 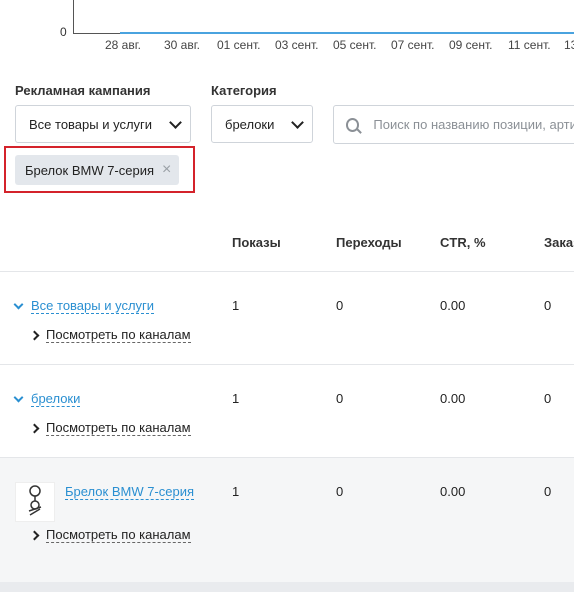 I want to click on campaign-select: Все товары и услуги, so click(x=103, y=124).